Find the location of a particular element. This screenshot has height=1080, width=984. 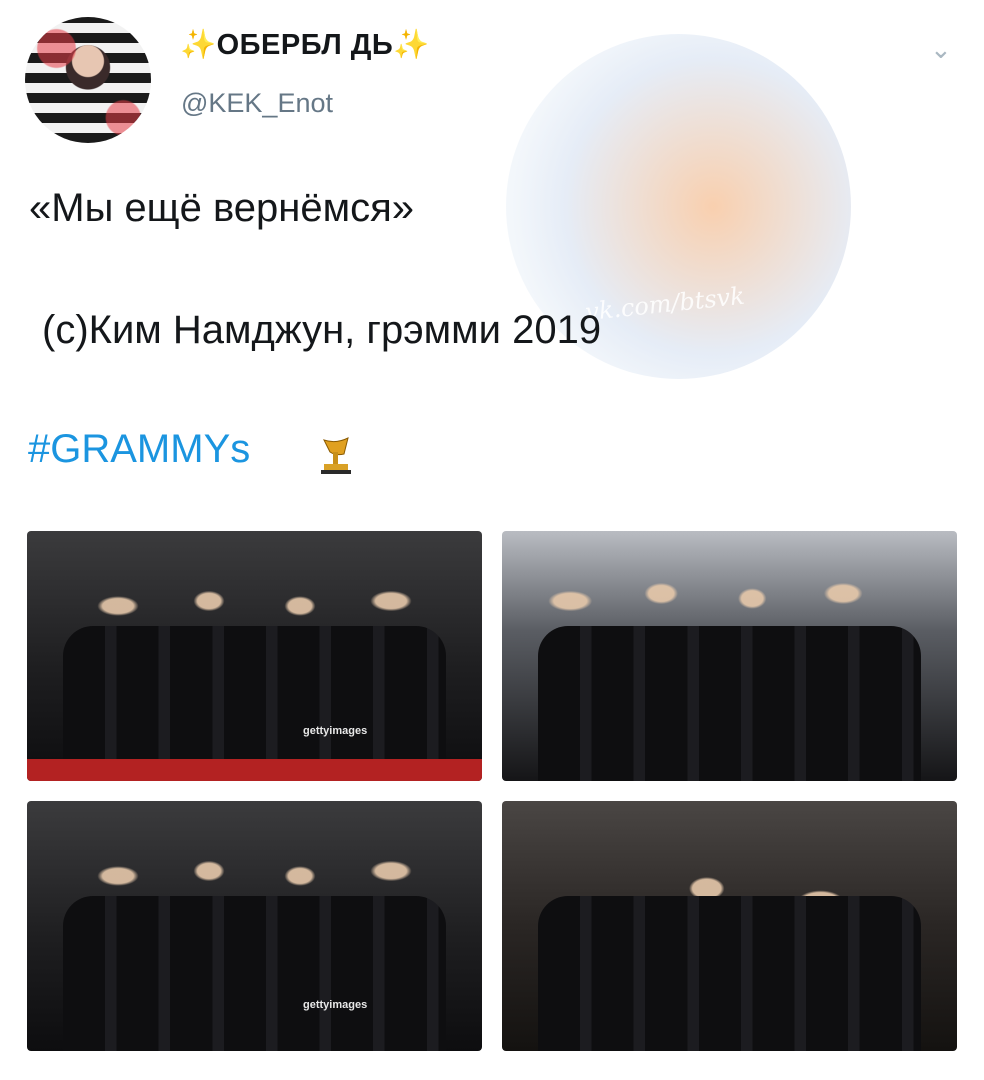

chevron-down-icon: ⌄ is located at coordinates (941, 49).